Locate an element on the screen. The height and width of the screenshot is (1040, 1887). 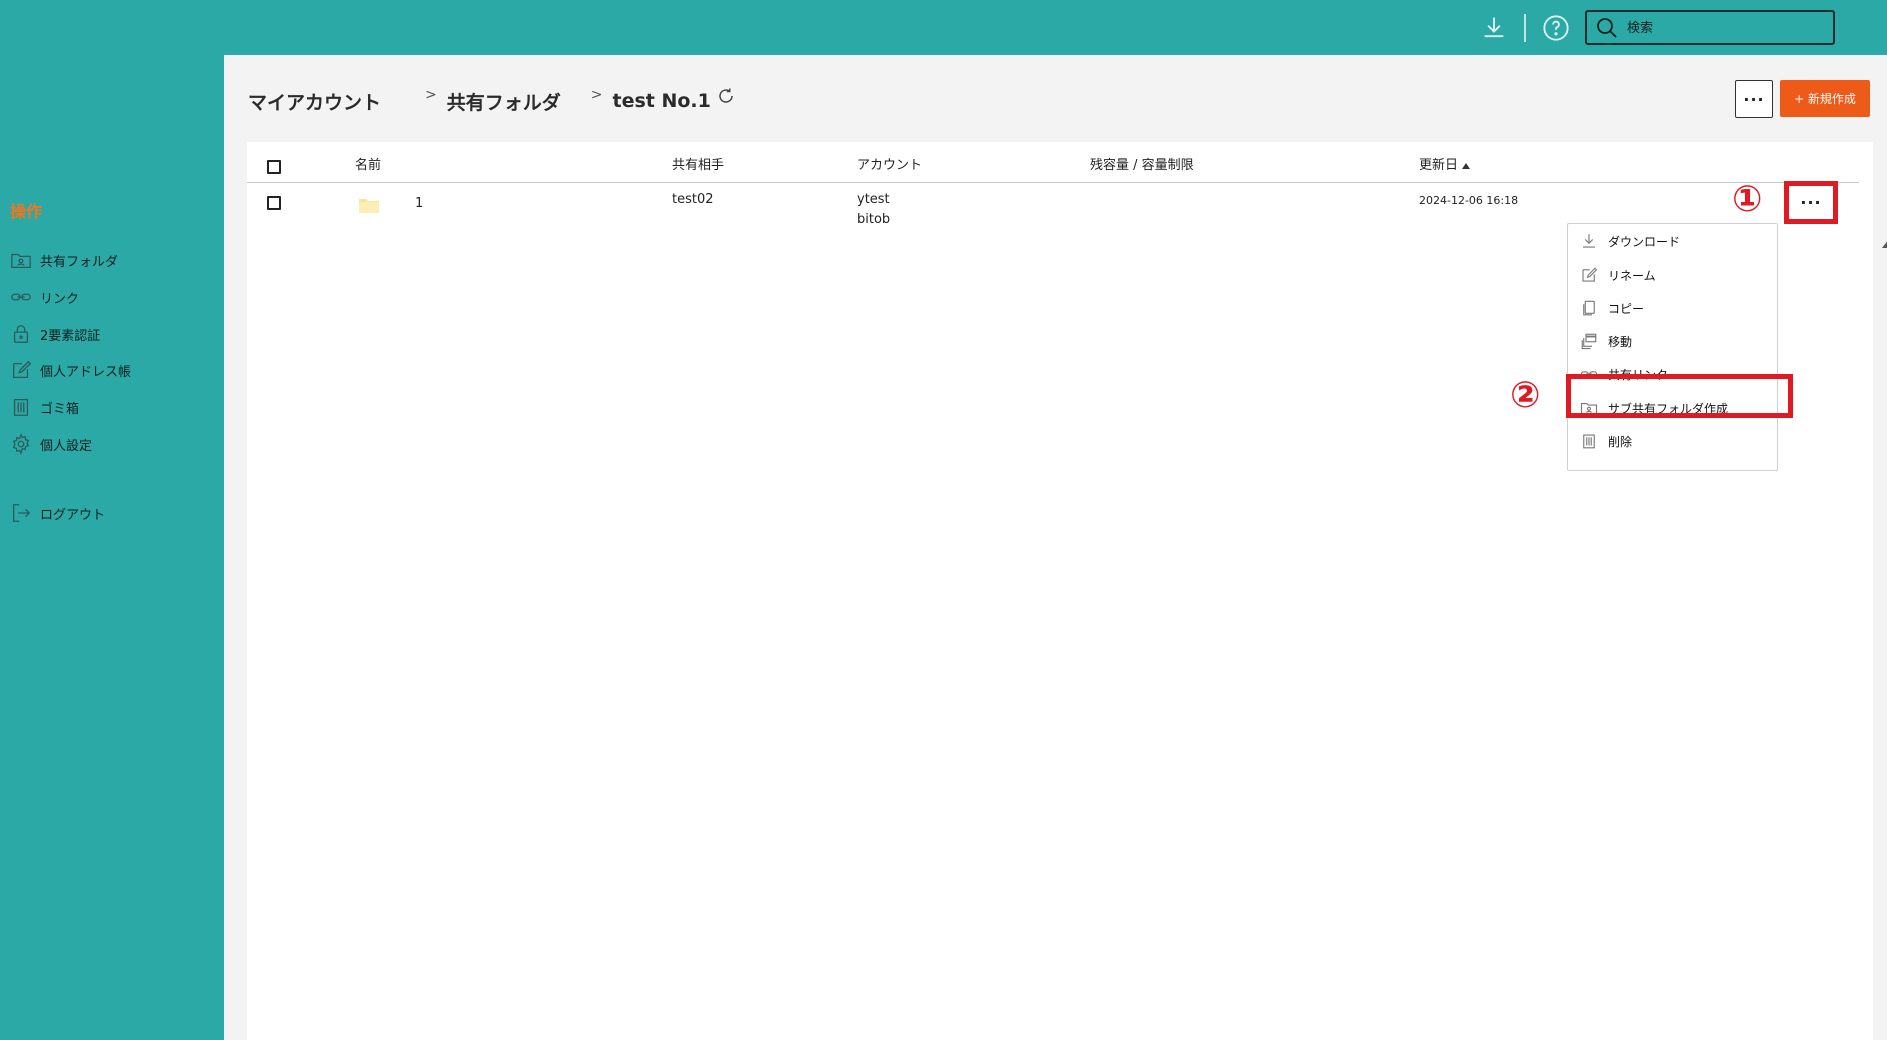
menu-item-rename: リネーム is located at coordinates (1672, 275).